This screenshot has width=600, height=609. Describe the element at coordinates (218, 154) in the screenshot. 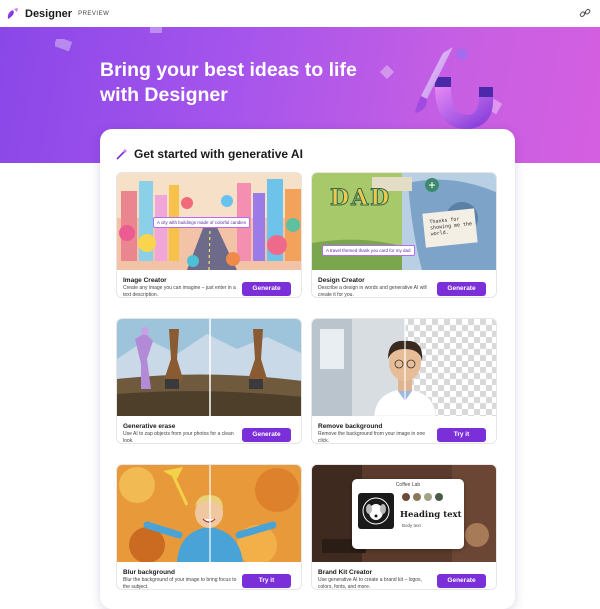

I see `section-title: Get started with generative AI` at that location.